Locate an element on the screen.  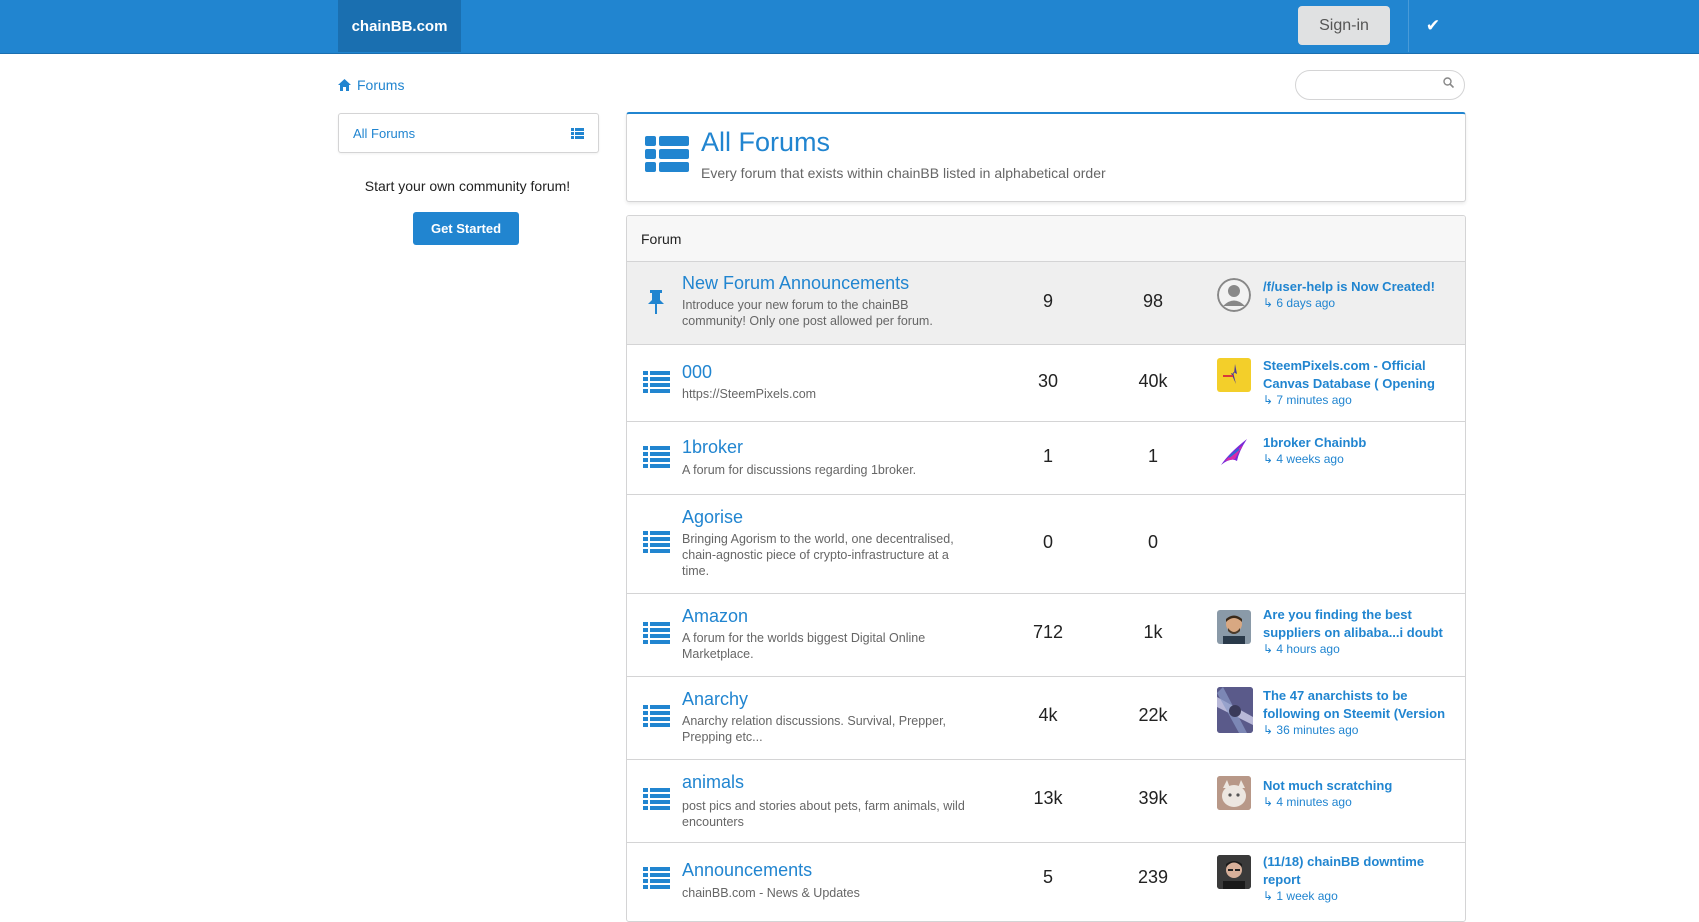
last-post-link: 1broker Chainbb ↳ 4 weeks ago is located at coordinates (1359, 450).